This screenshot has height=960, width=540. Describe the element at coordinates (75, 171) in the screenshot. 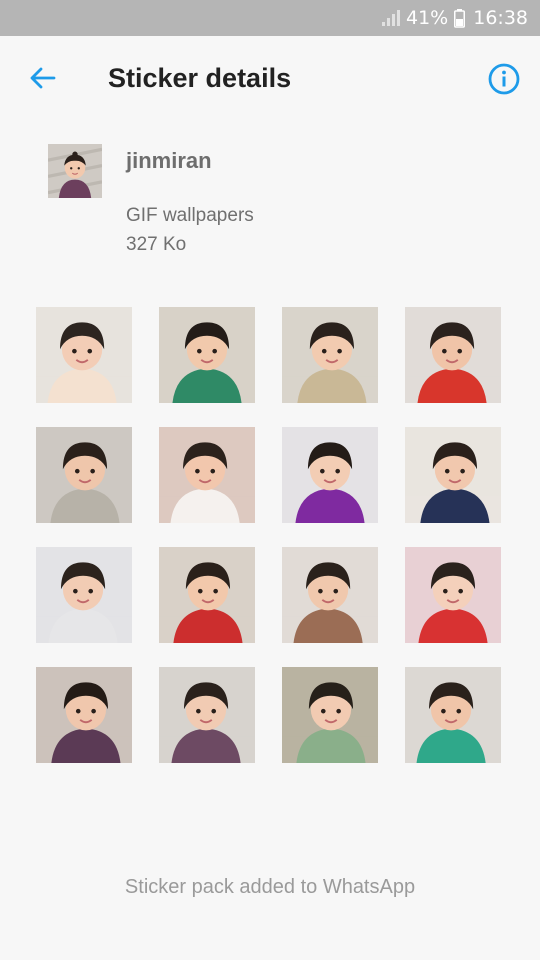

I see `pack-thumbnail` at that location.